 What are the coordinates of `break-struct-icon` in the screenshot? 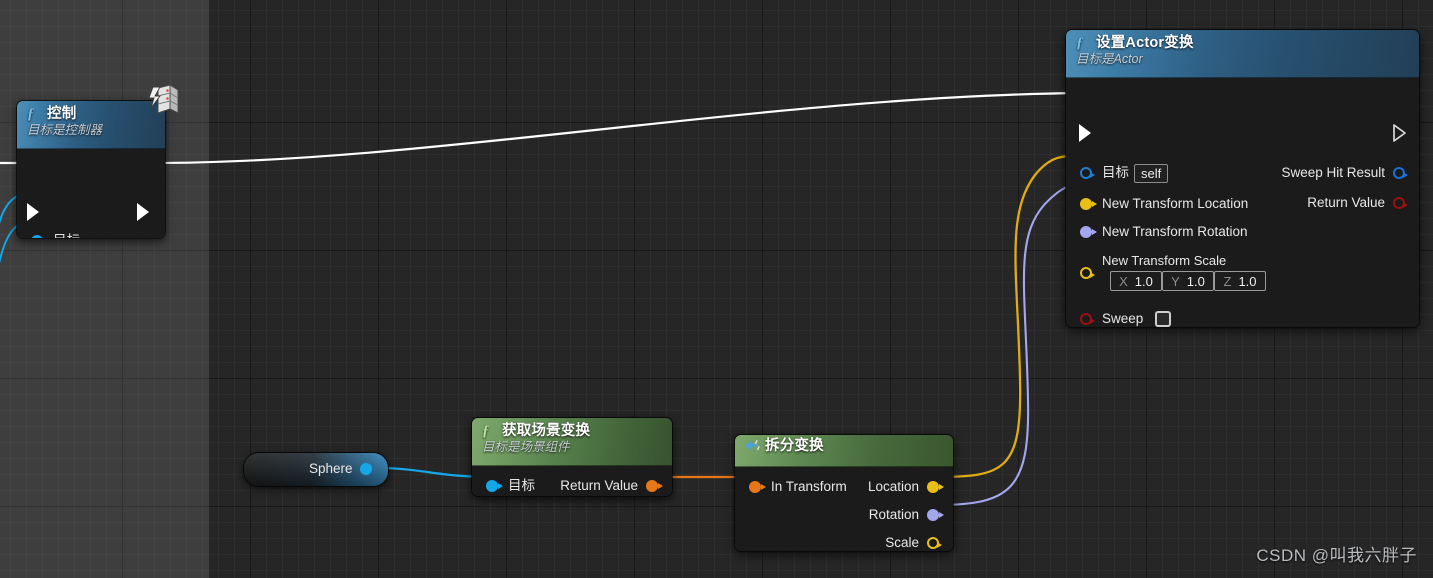 It's located at (753, 448).